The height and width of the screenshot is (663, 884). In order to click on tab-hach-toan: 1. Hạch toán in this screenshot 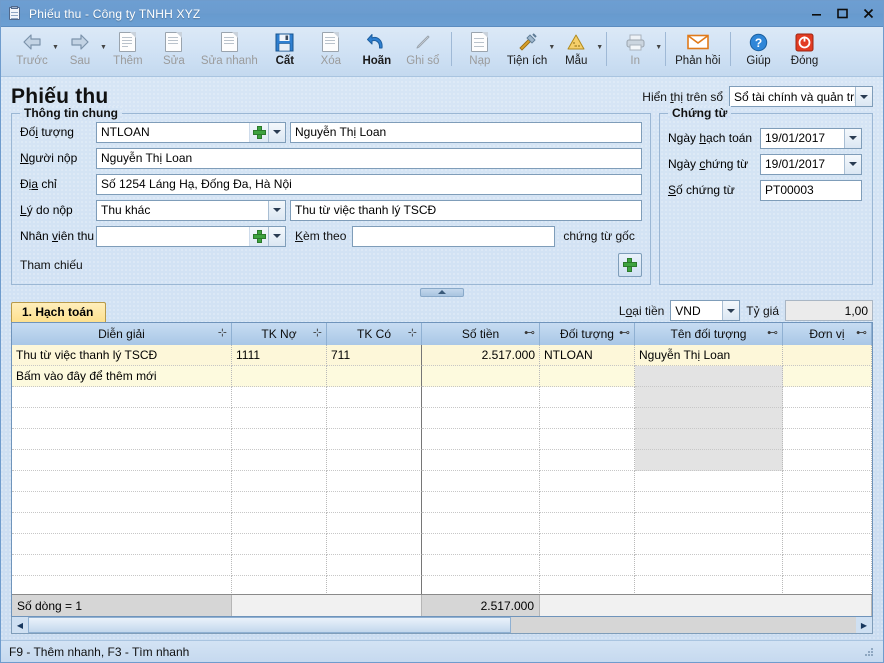, I will do `click(59, 312)`.